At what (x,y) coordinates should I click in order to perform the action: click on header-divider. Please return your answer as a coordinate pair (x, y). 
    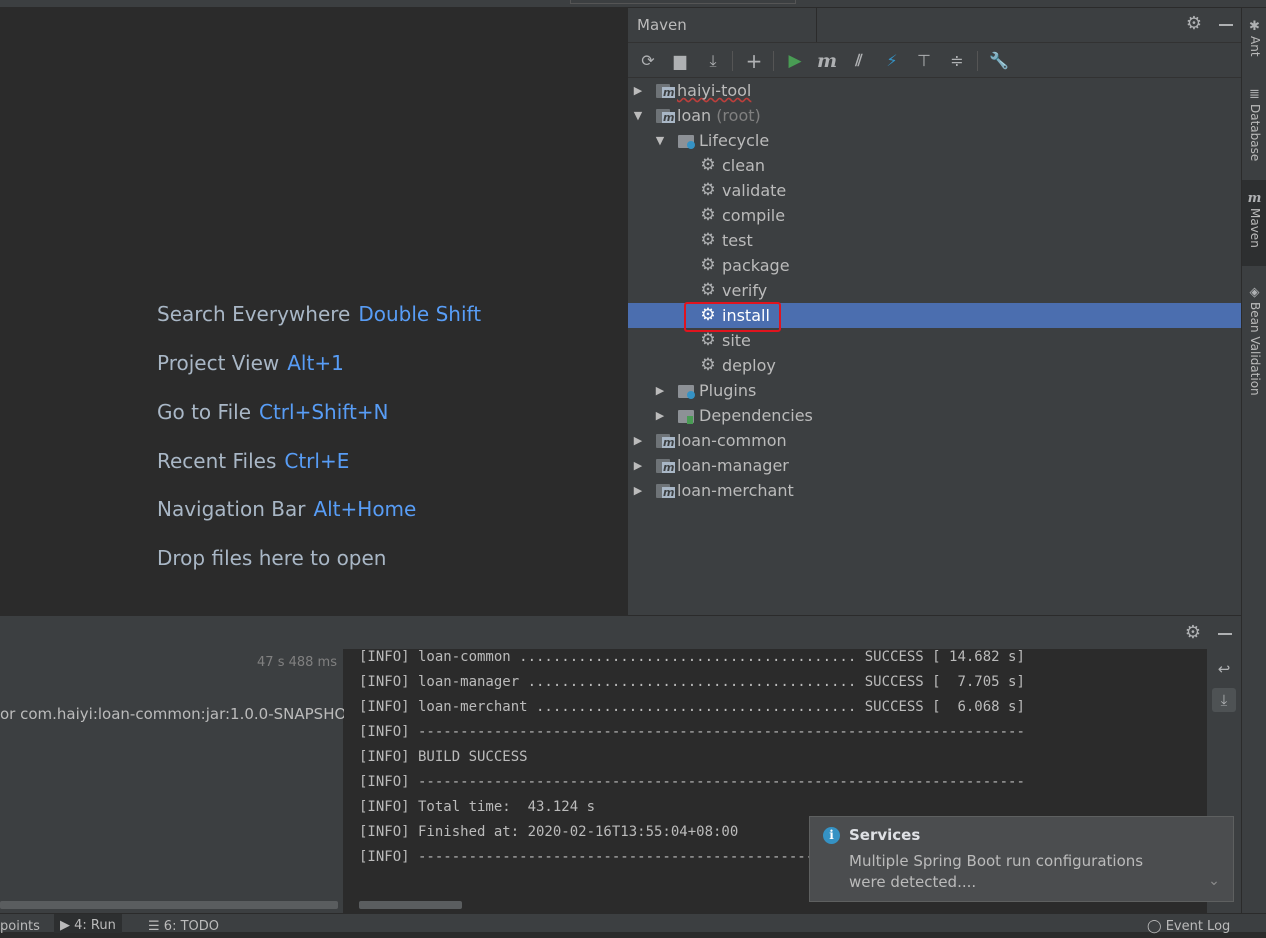
    Looking at the image, I should click on (816, 25).